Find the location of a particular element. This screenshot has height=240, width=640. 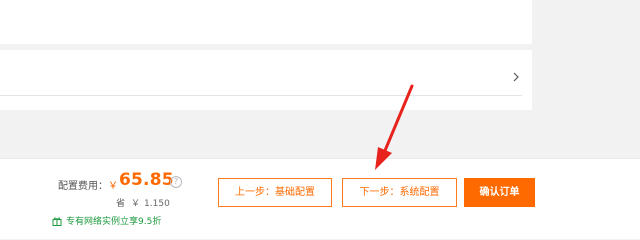

next-step-button: 下一步：系统配置 is located at coordinates (399, 192).